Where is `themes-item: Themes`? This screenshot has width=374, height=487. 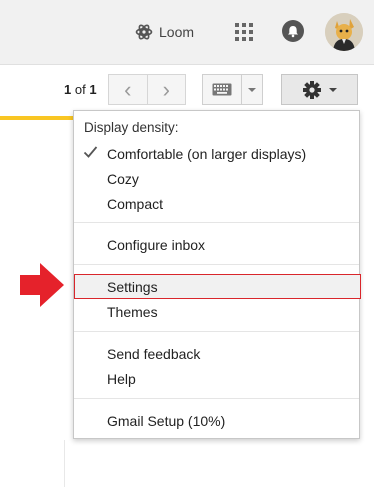
themes-item: Themes is located at coordinates (216, 311).